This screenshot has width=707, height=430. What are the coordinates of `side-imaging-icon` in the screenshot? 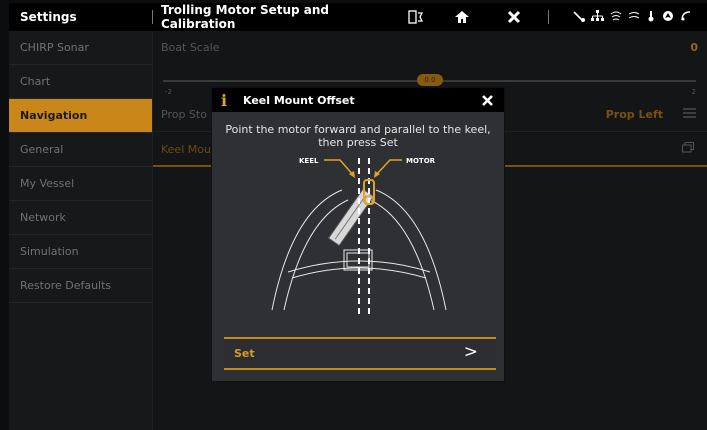 It's located at (634, 17).